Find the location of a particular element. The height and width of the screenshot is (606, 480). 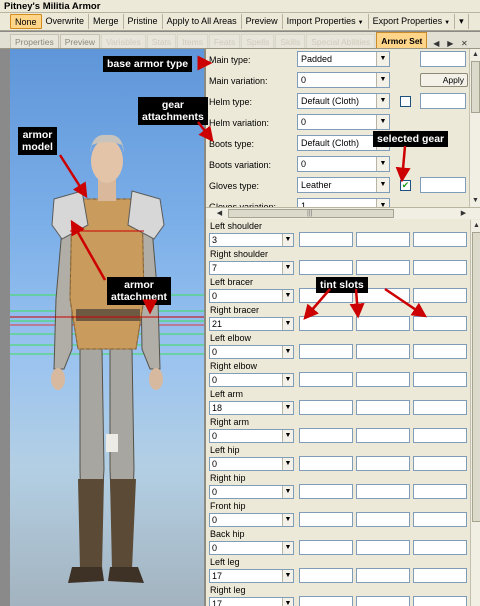

checkmark-icon: ✔ is located at coordinates (405, 185).